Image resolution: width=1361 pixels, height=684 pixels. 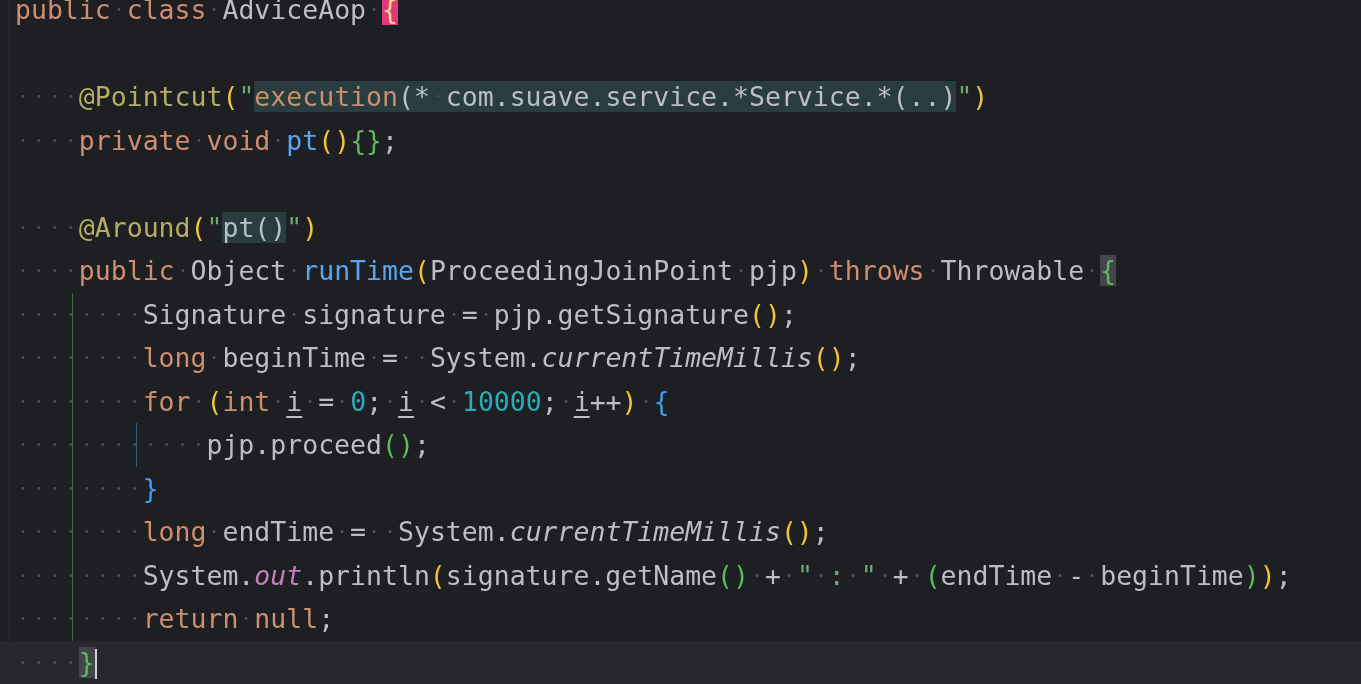 What do you see at coordinates (95, 664) in the screenshot?
I see `text-cursor` at bounding box center [95, 664].